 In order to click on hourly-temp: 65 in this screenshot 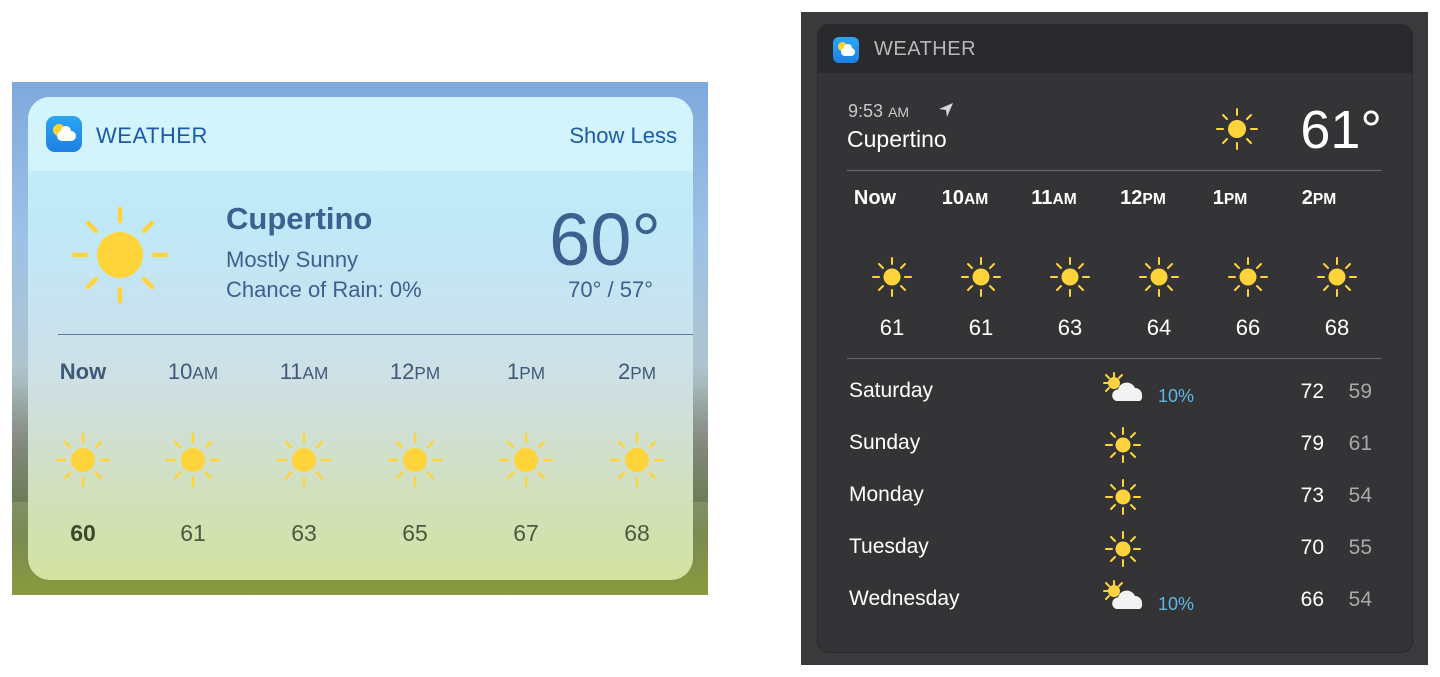, I will do `click(415, 533)`.